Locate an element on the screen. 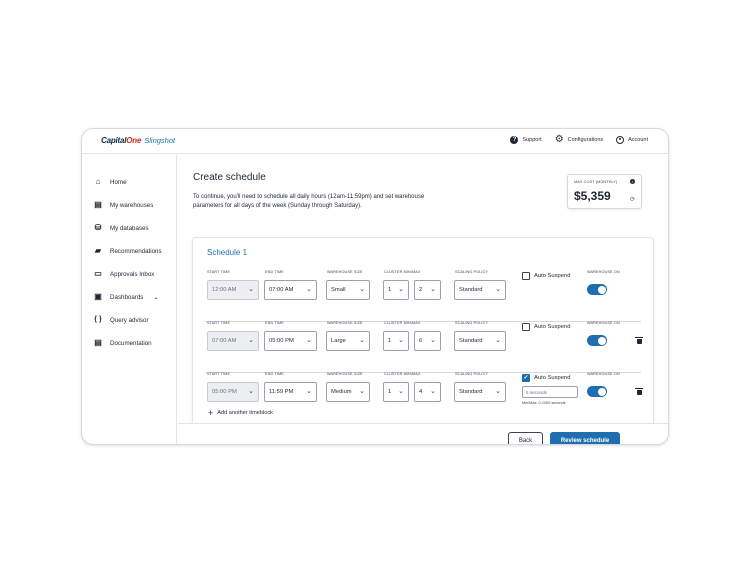 The width and height of the screenshot is (750, 573). brand: CapitalOne Slingshot is located at coordinates (138, 140).